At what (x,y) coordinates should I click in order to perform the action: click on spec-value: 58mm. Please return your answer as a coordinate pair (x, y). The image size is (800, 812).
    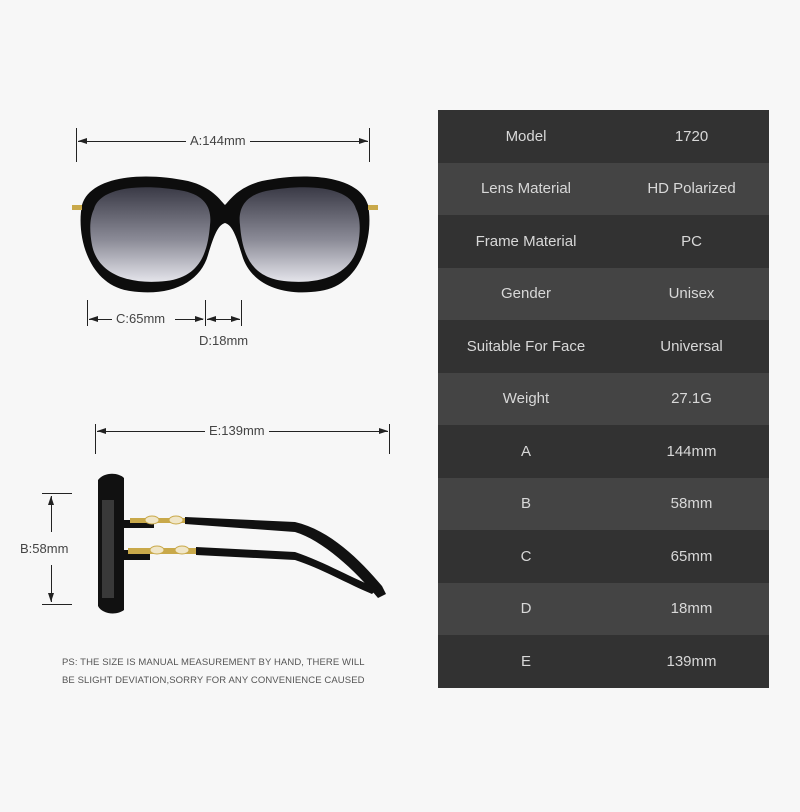
    Looking at the image, I should click on (691, 504).